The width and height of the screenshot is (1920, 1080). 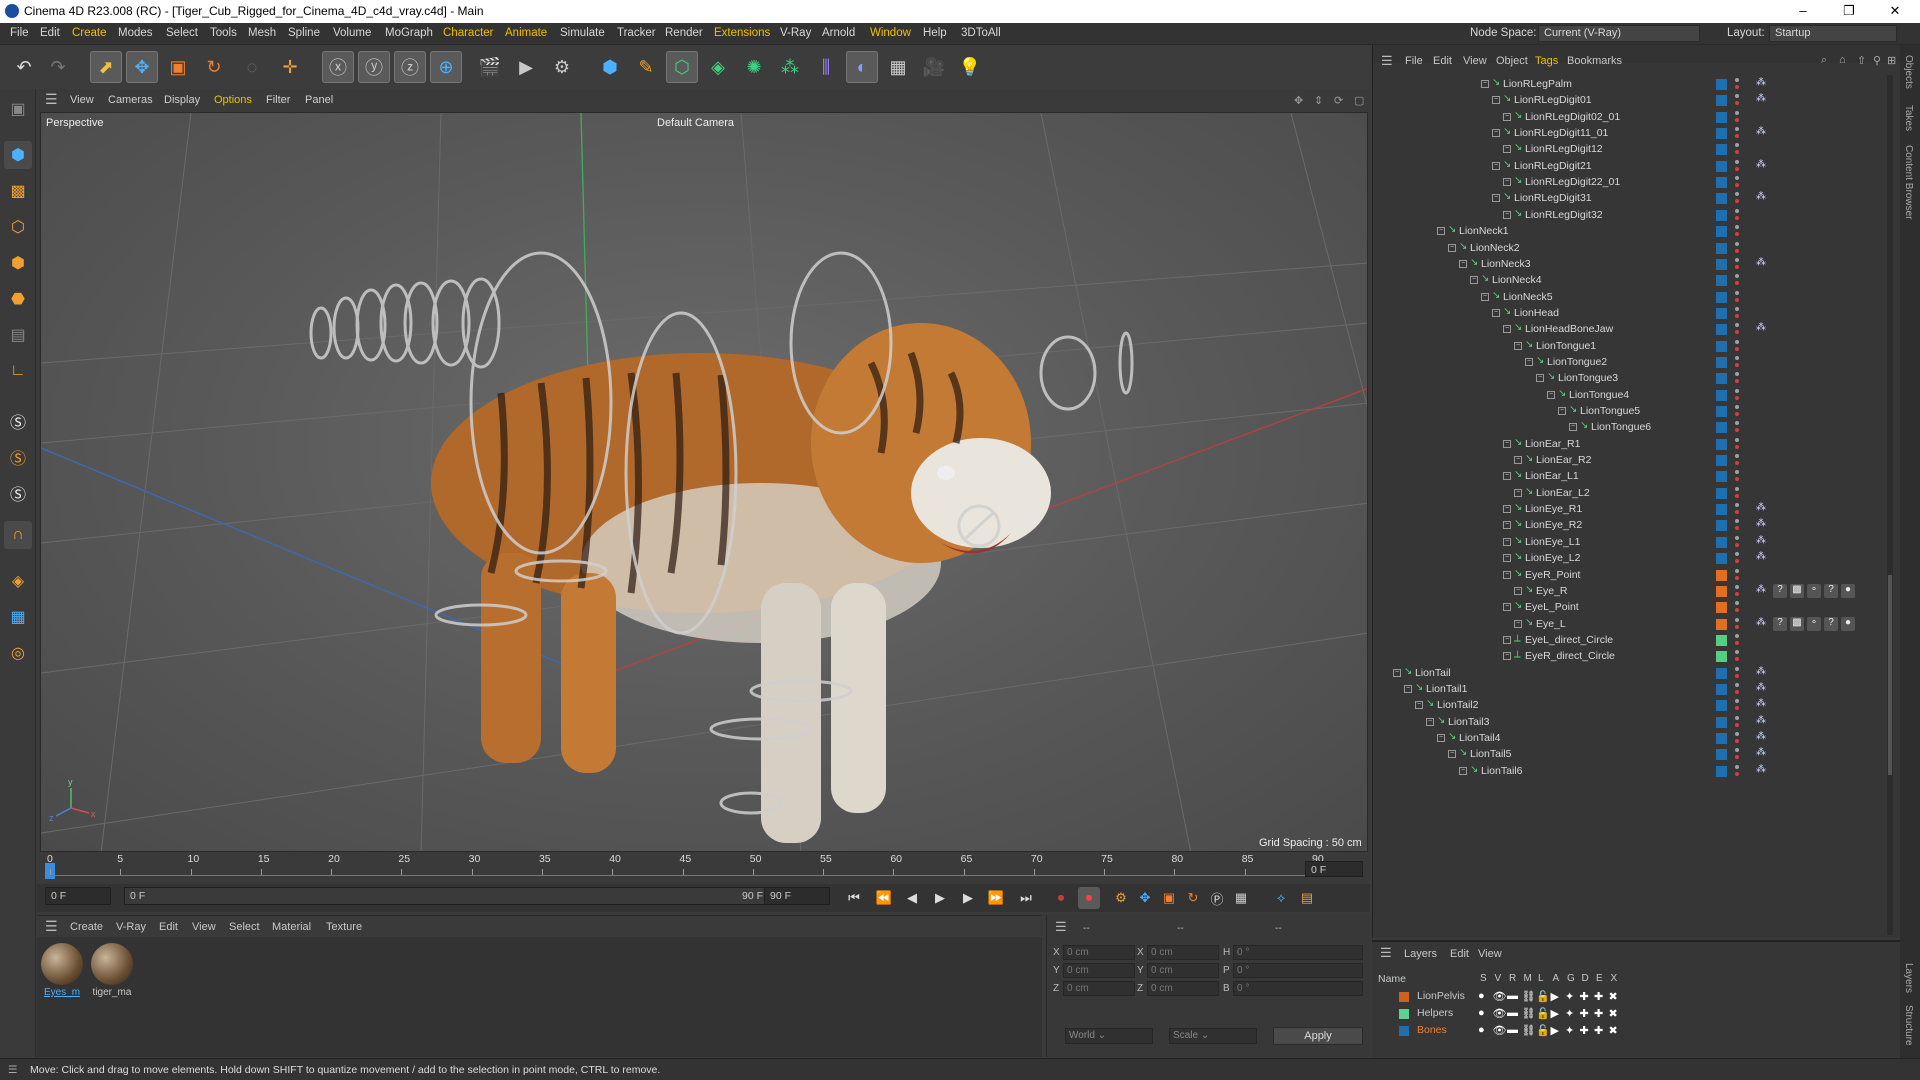 What do you see at coordinates (1307, 898) in the screenshot?
I see `timeline-window-icon: ▤` at bounding box center [1307, 898].